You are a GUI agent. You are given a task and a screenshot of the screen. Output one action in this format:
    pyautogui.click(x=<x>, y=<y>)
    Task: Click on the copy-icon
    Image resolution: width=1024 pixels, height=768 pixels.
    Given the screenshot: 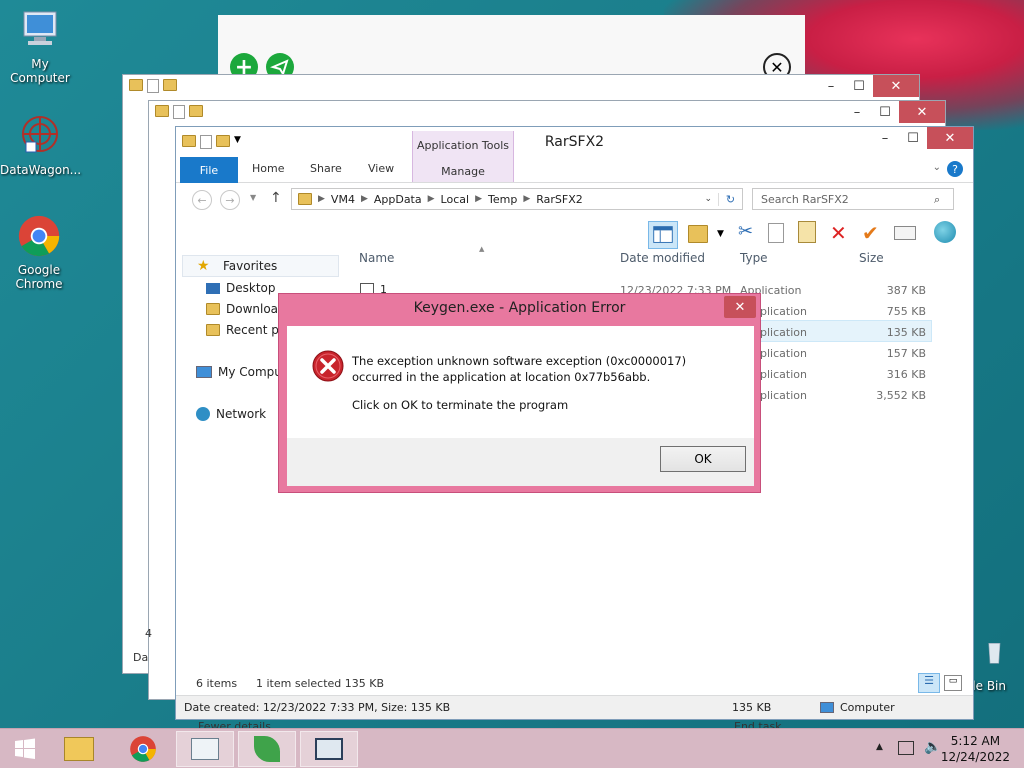 What is the action you would take?
    pyautogui.click(x=780, y=233)
    